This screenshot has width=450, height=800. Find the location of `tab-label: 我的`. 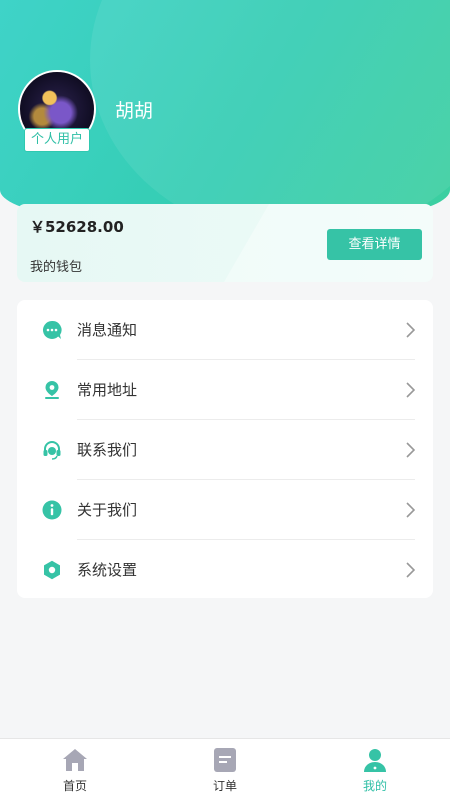

tab-label: 我的 is located at coordinates (374, 786).